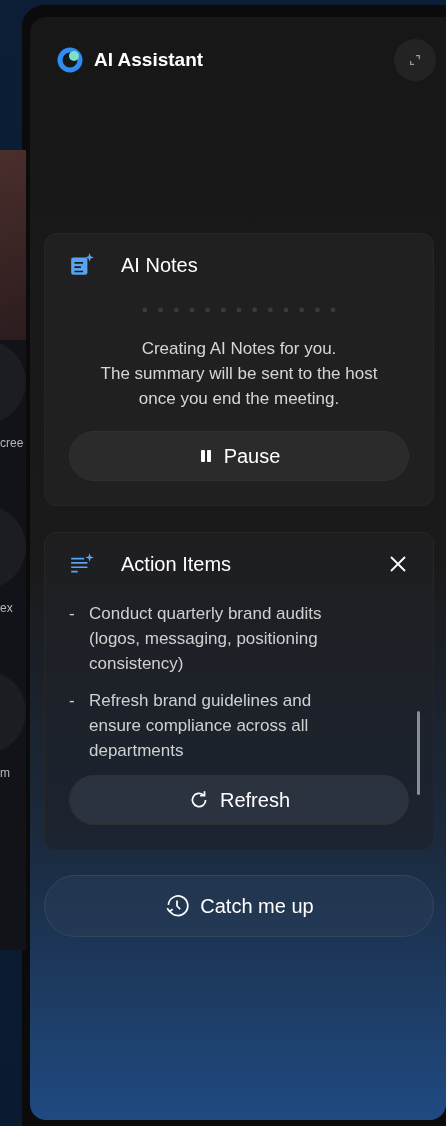 The width and height of the screenshot is (446, 1126). What do you see at coordinates (239, 800) in the screenshot?
I see `refresh-button: Refresh` at bounding box center [239, 800].